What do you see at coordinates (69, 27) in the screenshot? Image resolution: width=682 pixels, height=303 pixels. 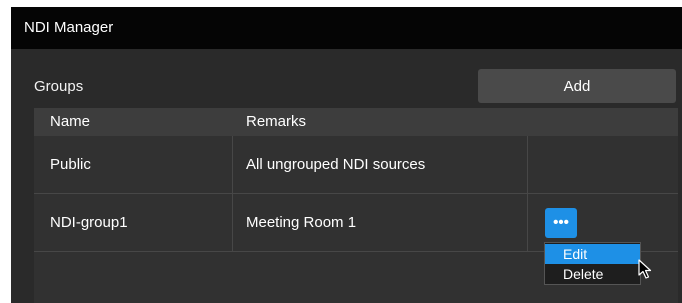 I see `window-title: NDI Manager` at bounding box center [69, 27].